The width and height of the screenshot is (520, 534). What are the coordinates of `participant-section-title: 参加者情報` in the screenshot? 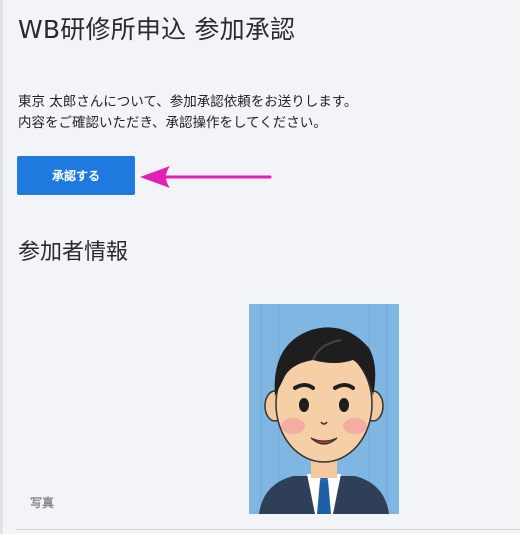 It's located at (73, 252).